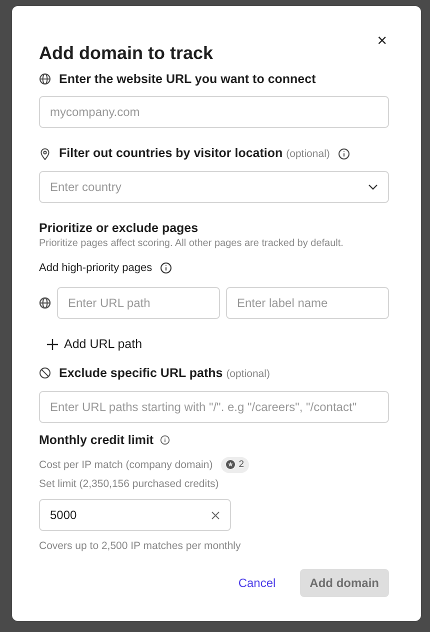 The height and width of the screenshot is (632, 430). What do you see at coordinates (95, 268) in the screenshot?
I see `field-label: Add high-priority pages` at bounding box center [95, 268].